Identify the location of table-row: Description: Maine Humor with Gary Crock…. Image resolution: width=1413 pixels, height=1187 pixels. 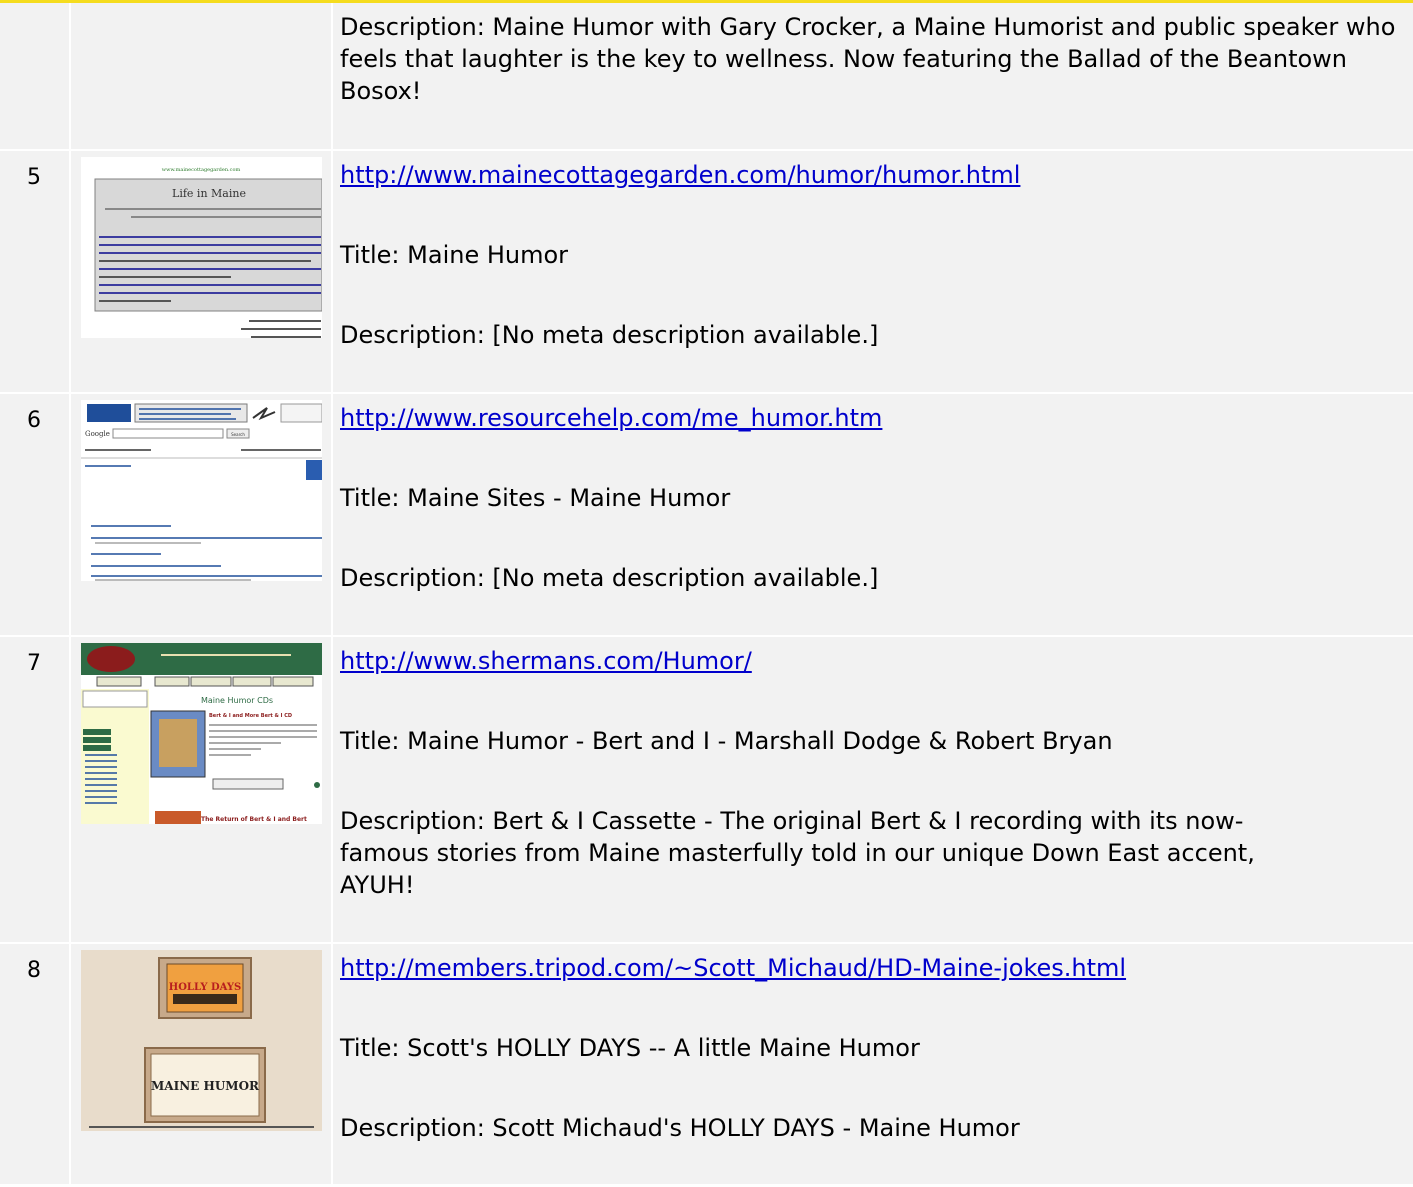
(706, 77).